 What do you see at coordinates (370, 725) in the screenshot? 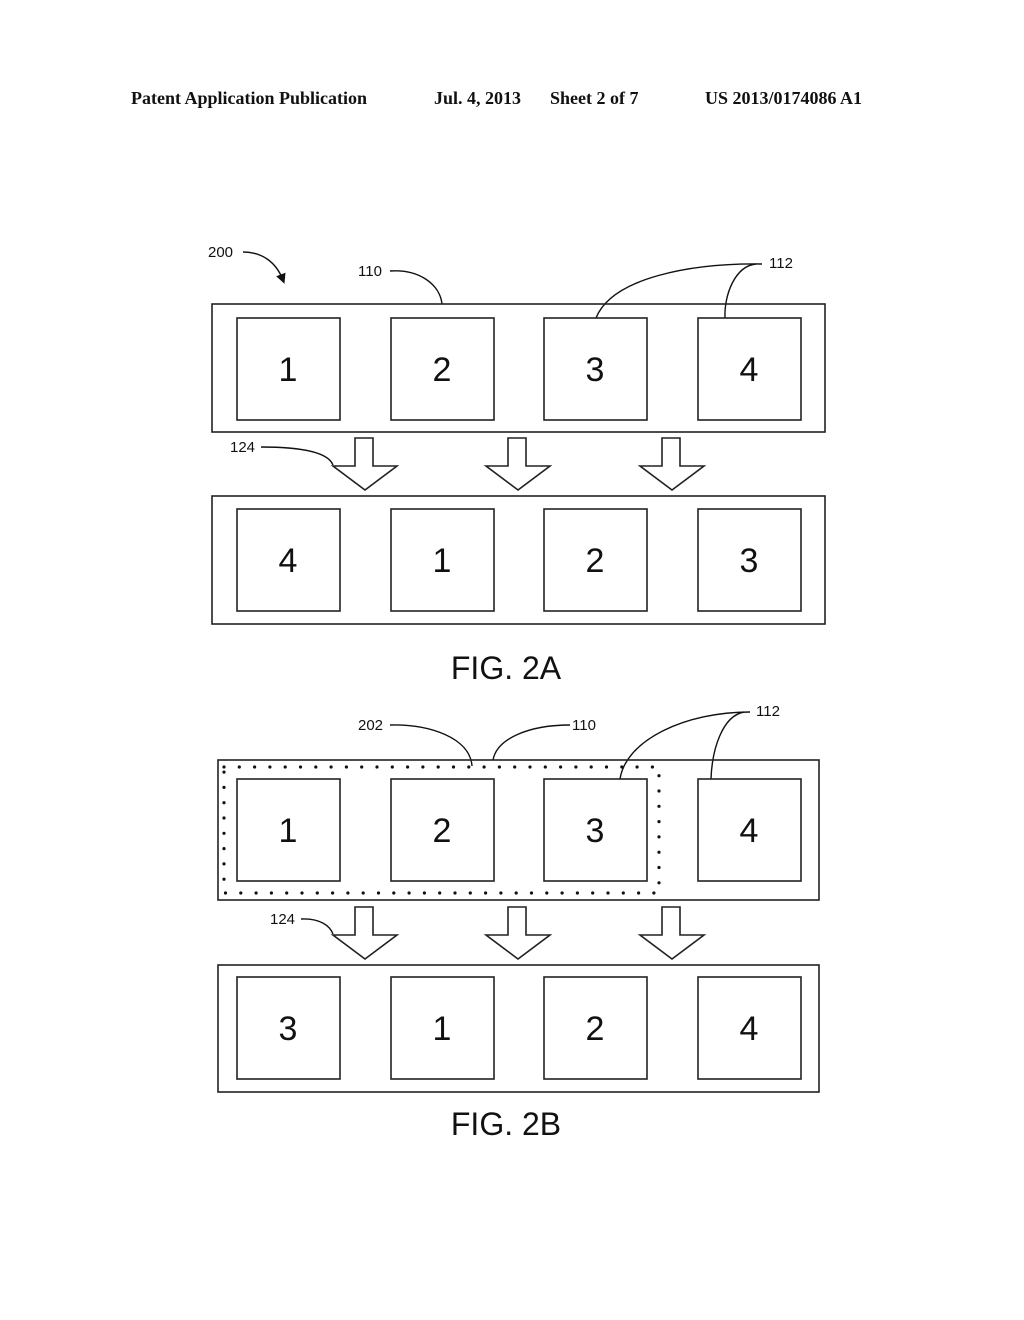
I see `ref-label-202: 202` at bounding box center [370, 725].